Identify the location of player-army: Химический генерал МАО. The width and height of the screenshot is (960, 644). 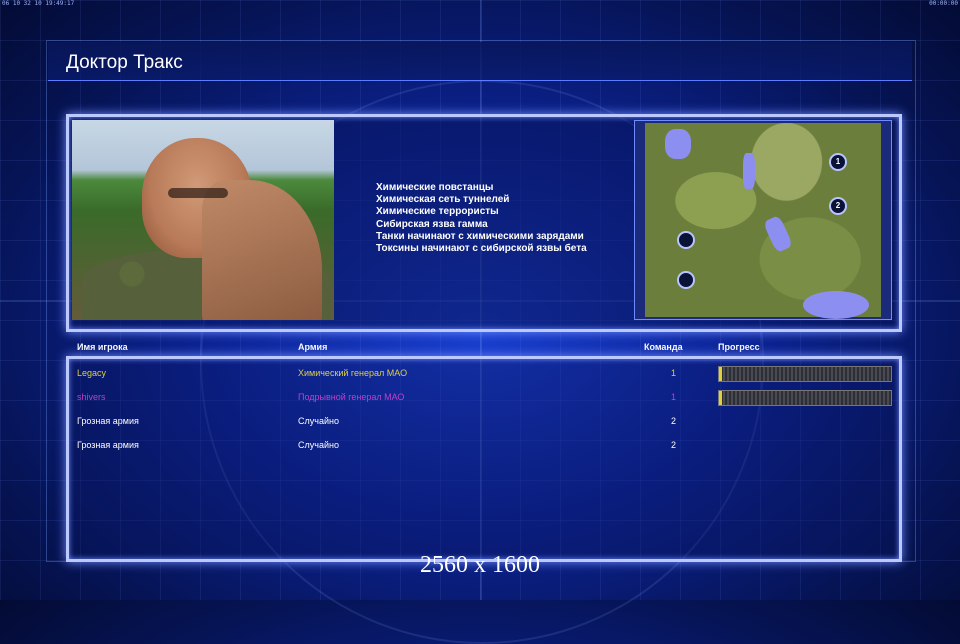
(353, 373).